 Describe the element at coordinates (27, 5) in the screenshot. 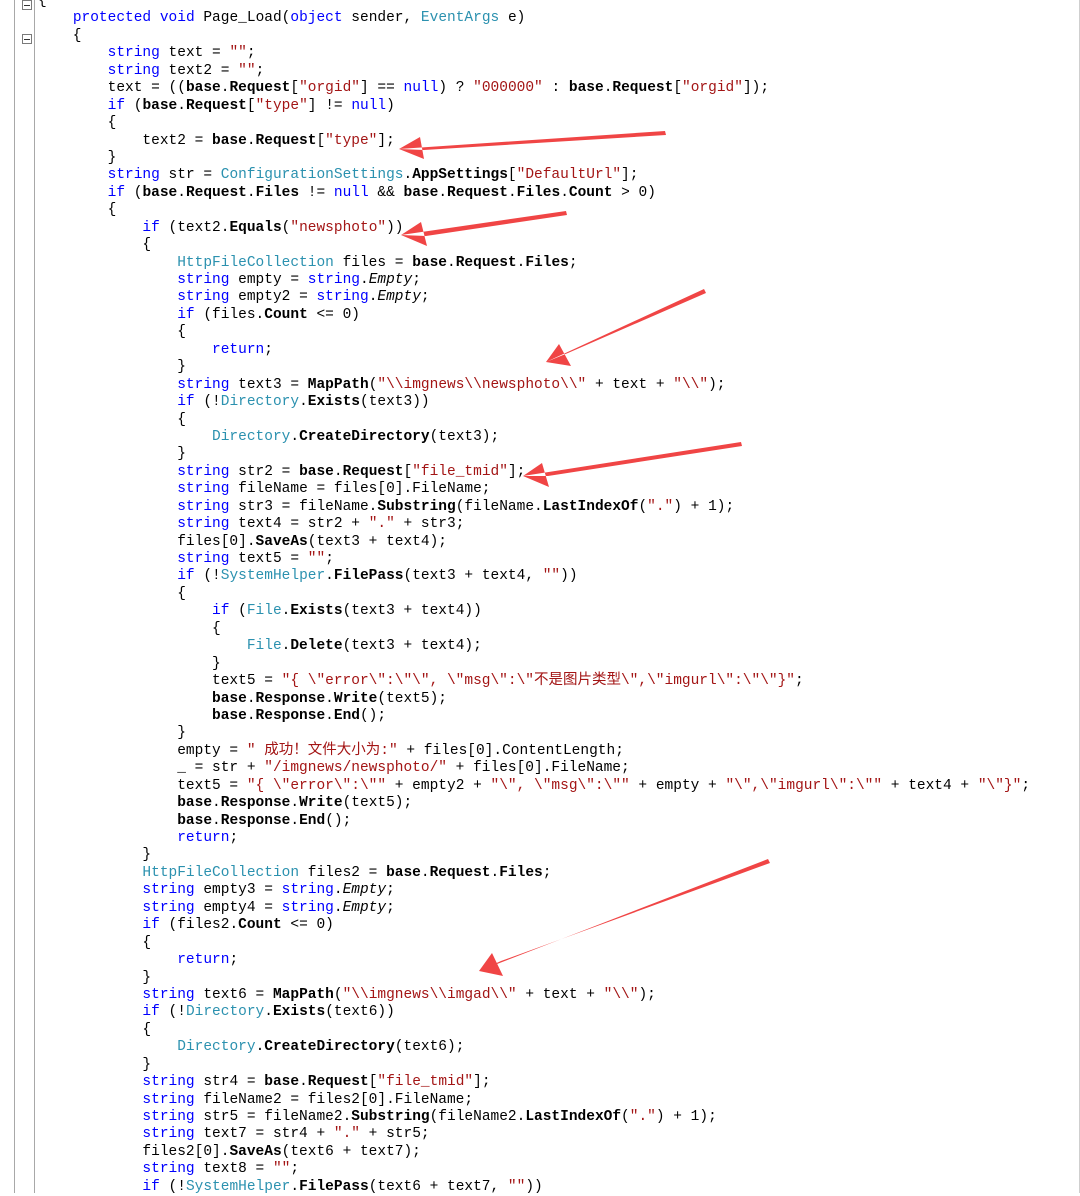

I see `collapse-class-icon` at that location.